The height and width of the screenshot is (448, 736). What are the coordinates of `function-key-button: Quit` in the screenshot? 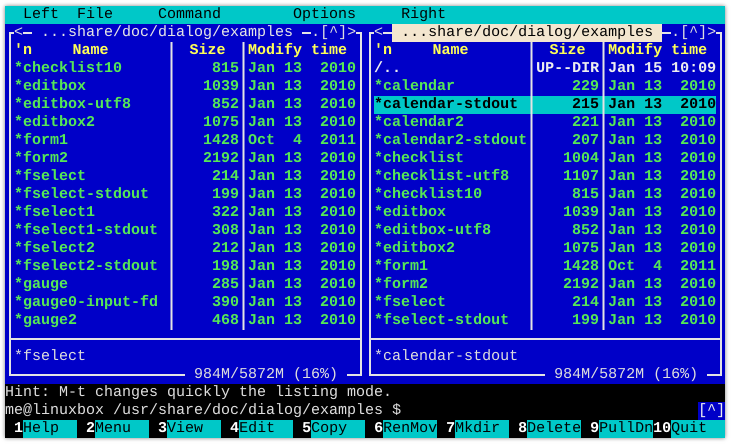 It's located at (698, 429).